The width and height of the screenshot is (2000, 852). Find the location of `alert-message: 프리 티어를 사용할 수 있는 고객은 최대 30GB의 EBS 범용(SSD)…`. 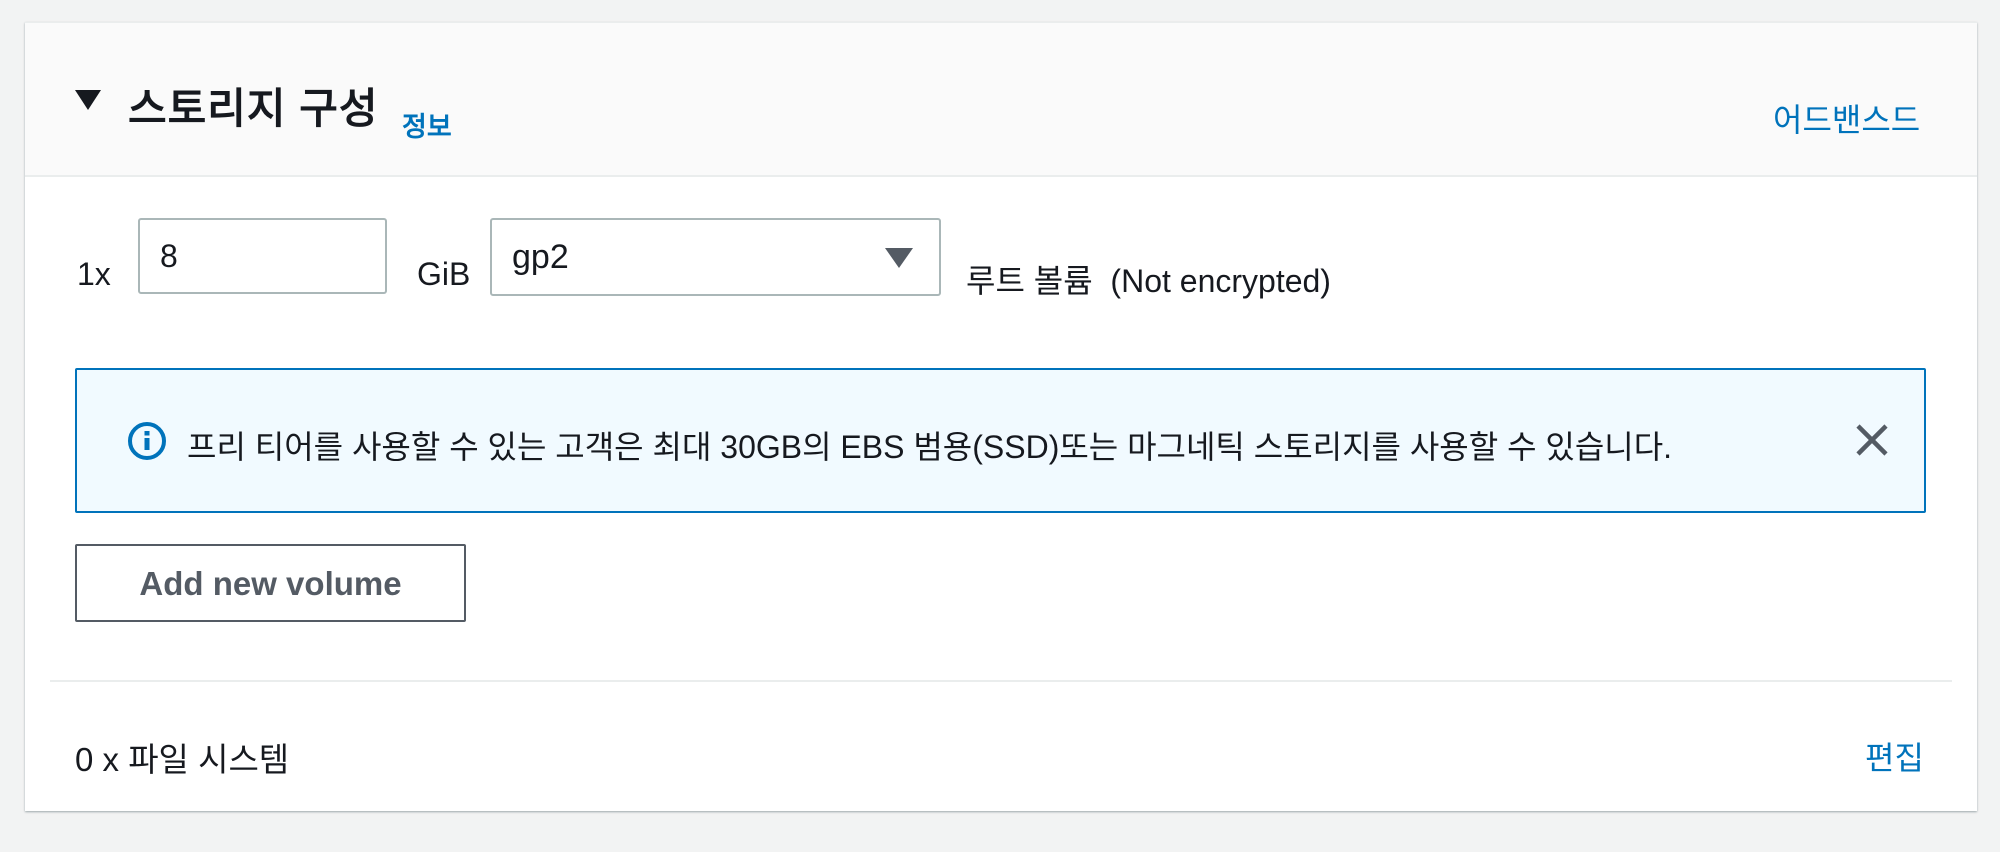

alert-message: 프리 티어를 사용할 수 있는 고객은 최대 30GB의 EBS 범용(SSD)… is located at coordinates (930, 447).